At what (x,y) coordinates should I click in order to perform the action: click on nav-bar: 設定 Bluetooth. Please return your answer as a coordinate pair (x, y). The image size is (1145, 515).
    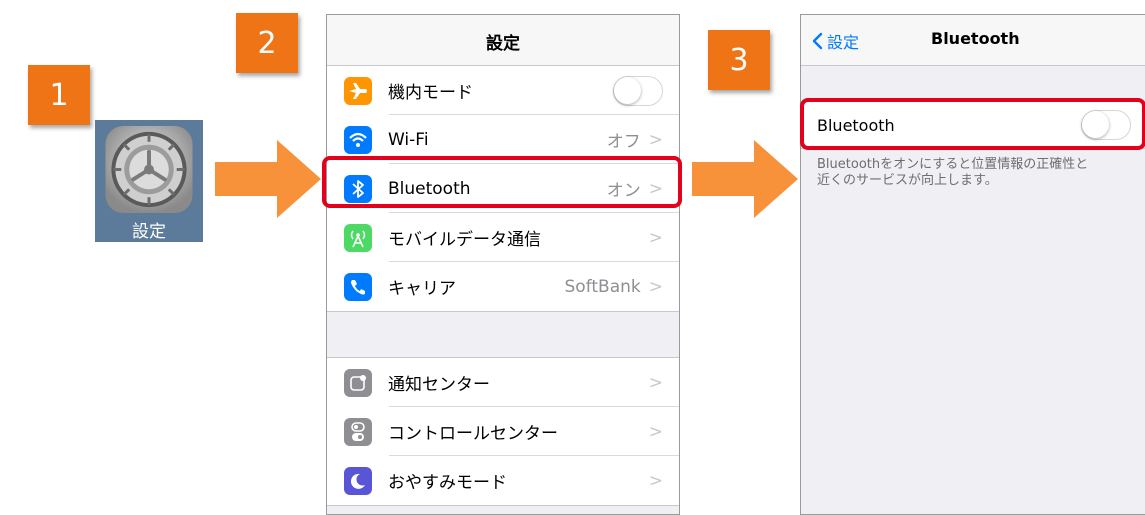
    Looking at the image, I should click on (973, 40).